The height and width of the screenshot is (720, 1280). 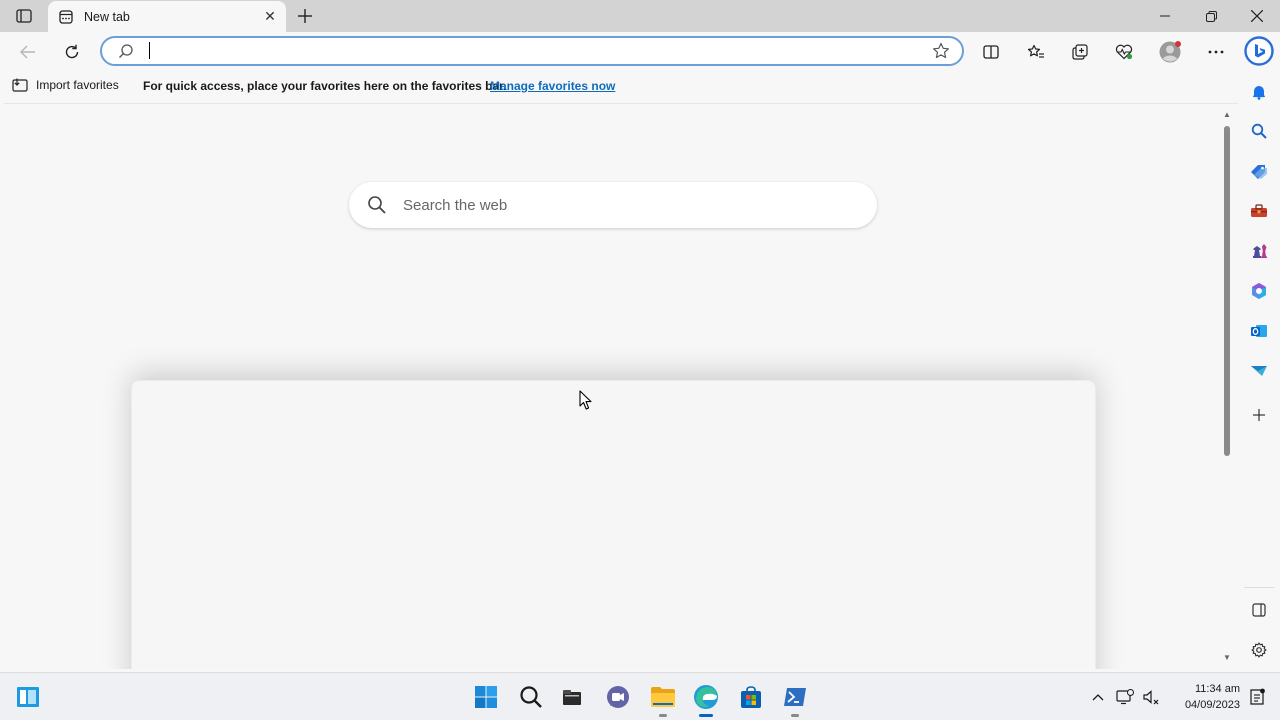 I want to click on address-bar, so click(x=532, y=51).